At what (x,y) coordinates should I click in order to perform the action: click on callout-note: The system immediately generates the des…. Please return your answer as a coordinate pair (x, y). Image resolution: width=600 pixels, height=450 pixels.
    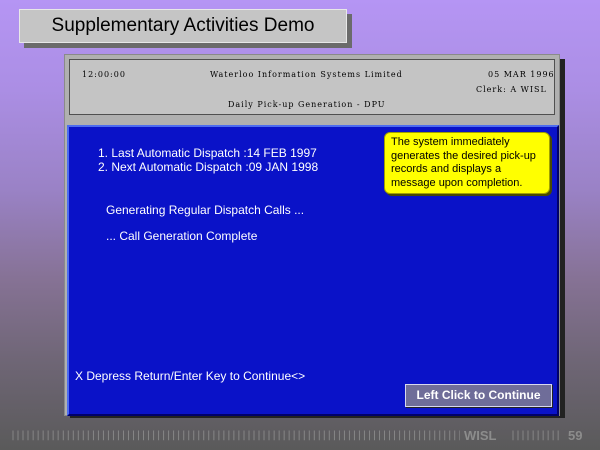
    Looking at the image, I should click on (467, 163).